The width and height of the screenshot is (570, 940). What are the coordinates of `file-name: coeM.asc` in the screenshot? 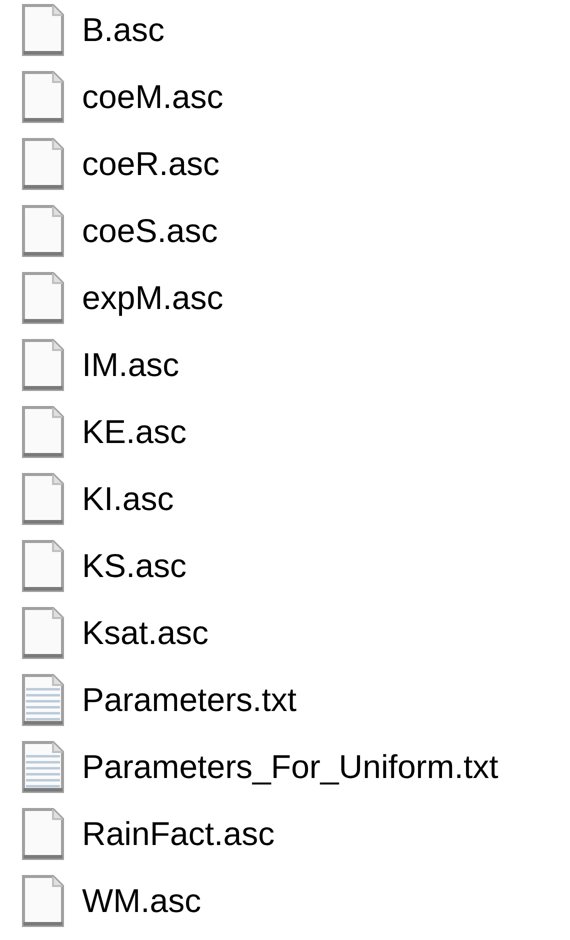 It's located at (153, 97).